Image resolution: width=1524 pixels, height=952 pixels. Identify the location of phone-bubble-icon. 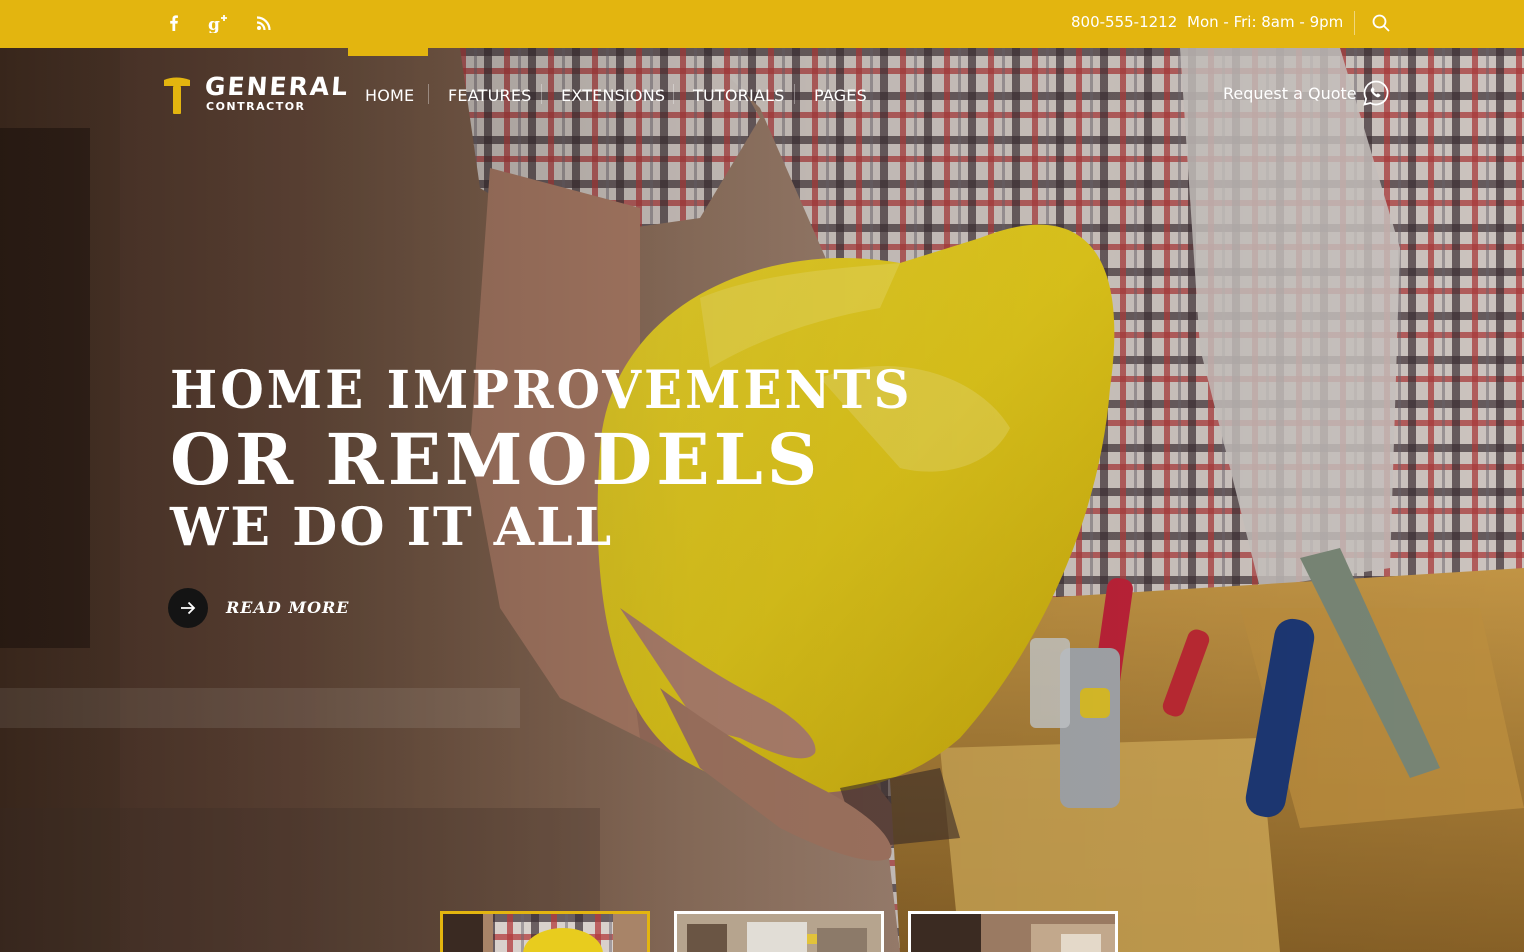
(1376, 93).